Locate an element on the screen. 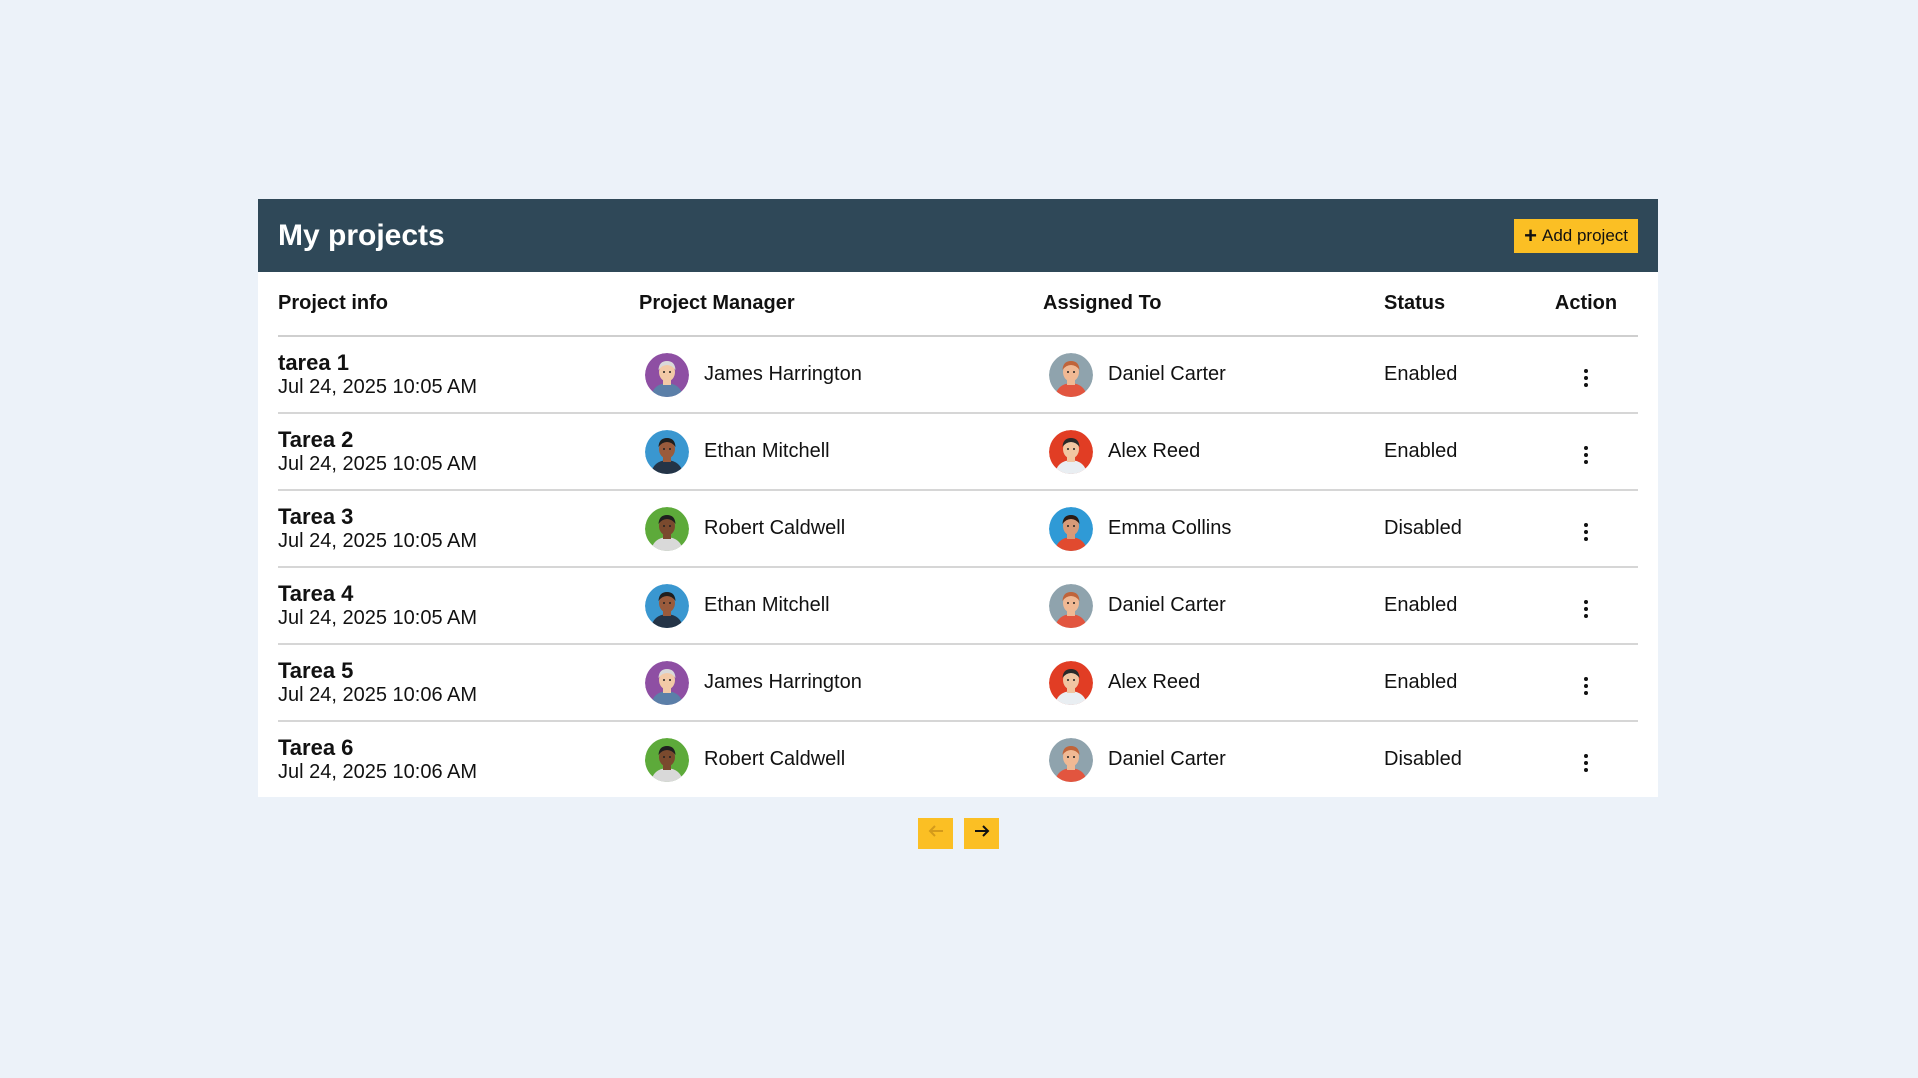 This screenshot has height=1078, width=1918. next-page-button is located at coordinates (981, 833).